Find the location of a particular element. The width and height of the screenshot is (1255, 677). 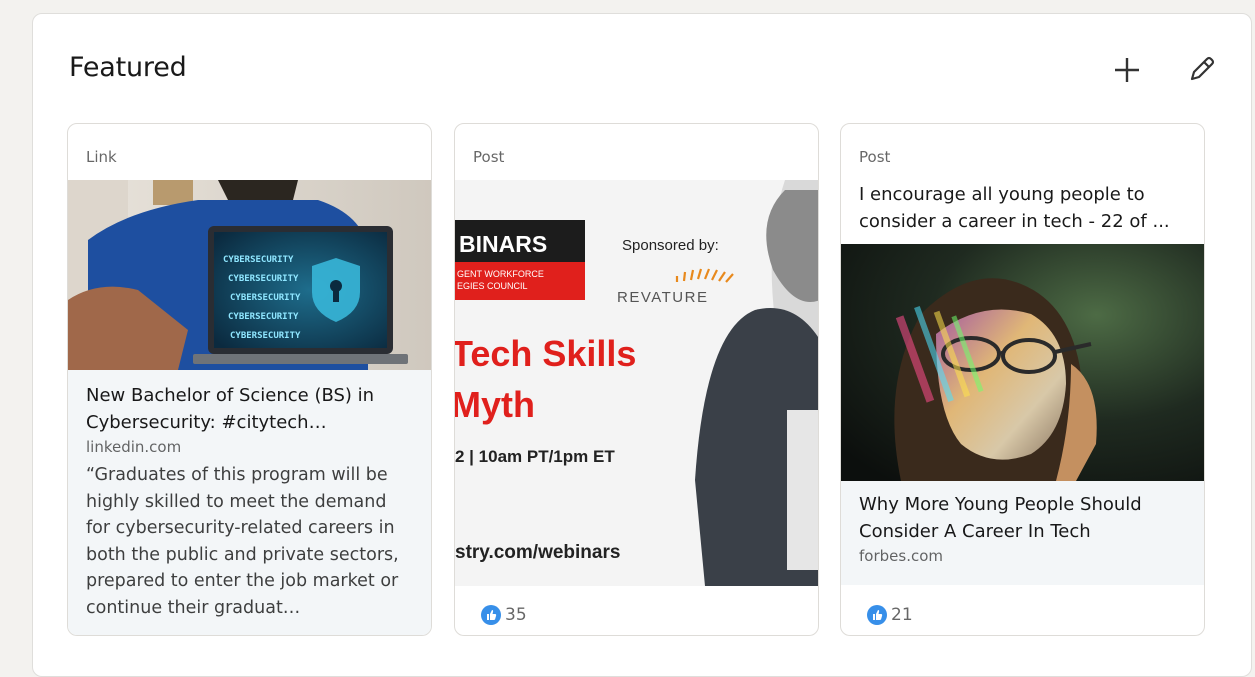

sponsored-label: Sponsored by: is located at coordinates (670, 245).